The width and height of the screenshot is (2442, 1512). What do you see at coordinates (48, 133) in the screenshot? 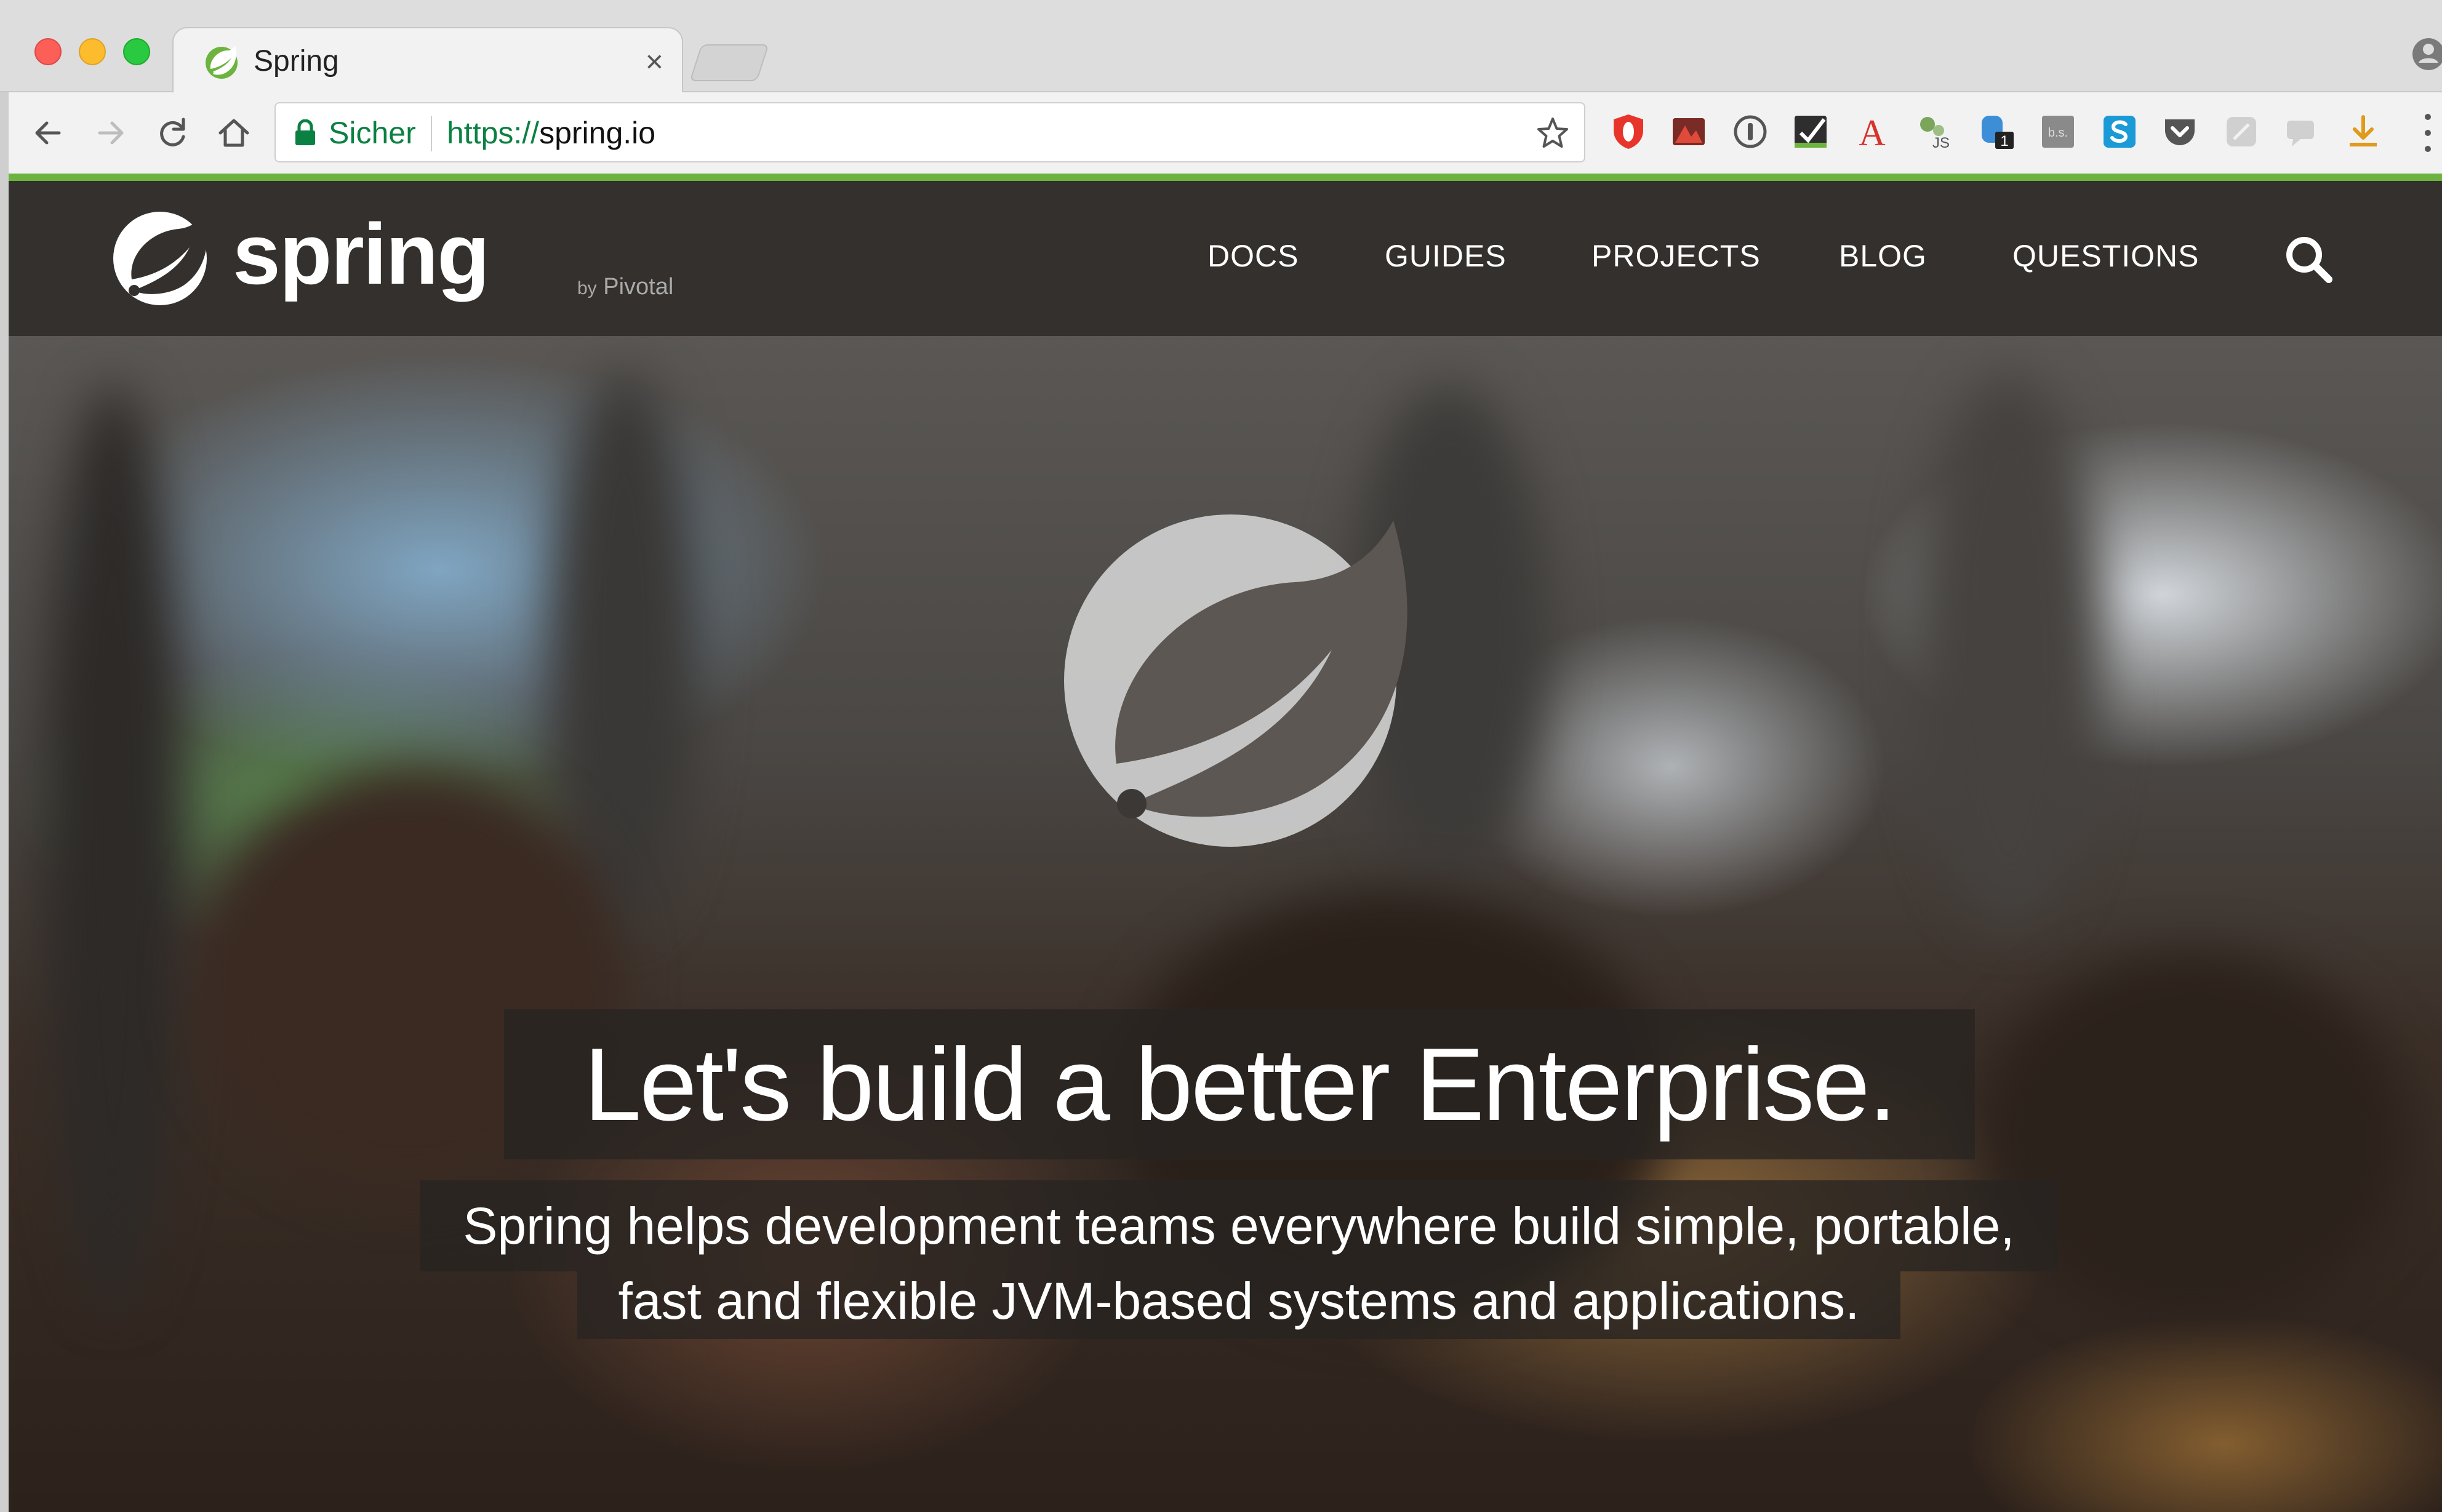
I see `back-arrow-icon` at bounding box center [48, 133].